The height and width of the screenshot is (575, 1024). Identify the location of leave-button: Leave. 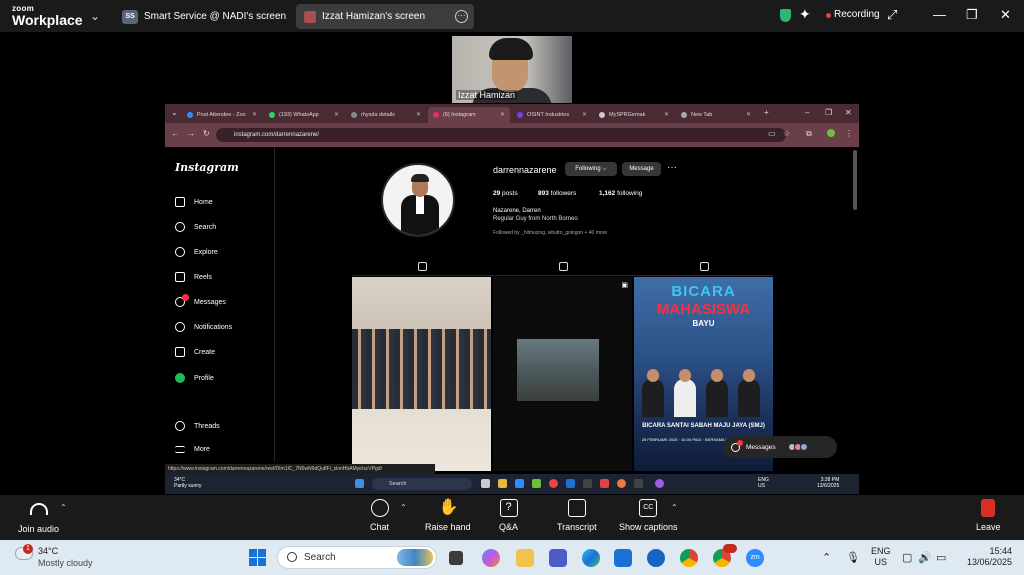
(988, 515).